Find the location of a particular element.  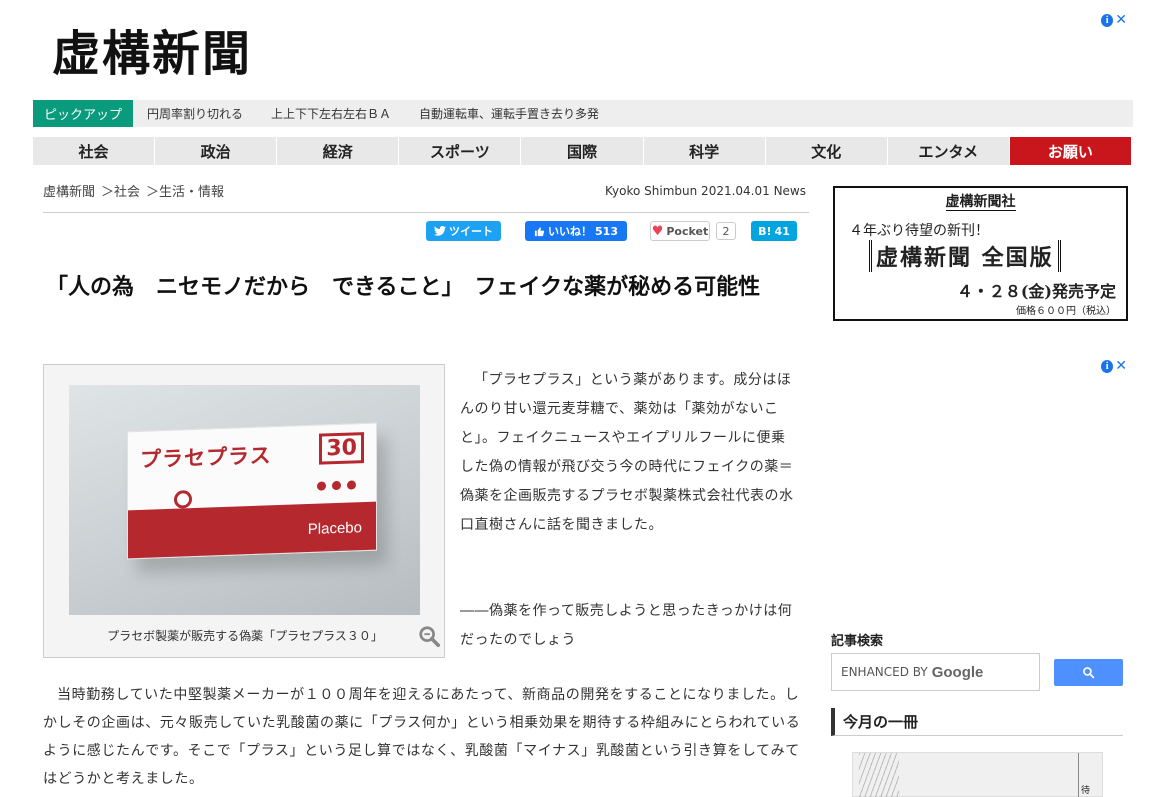

nav-item-international: 国際 is located at coordinates (582, 151).